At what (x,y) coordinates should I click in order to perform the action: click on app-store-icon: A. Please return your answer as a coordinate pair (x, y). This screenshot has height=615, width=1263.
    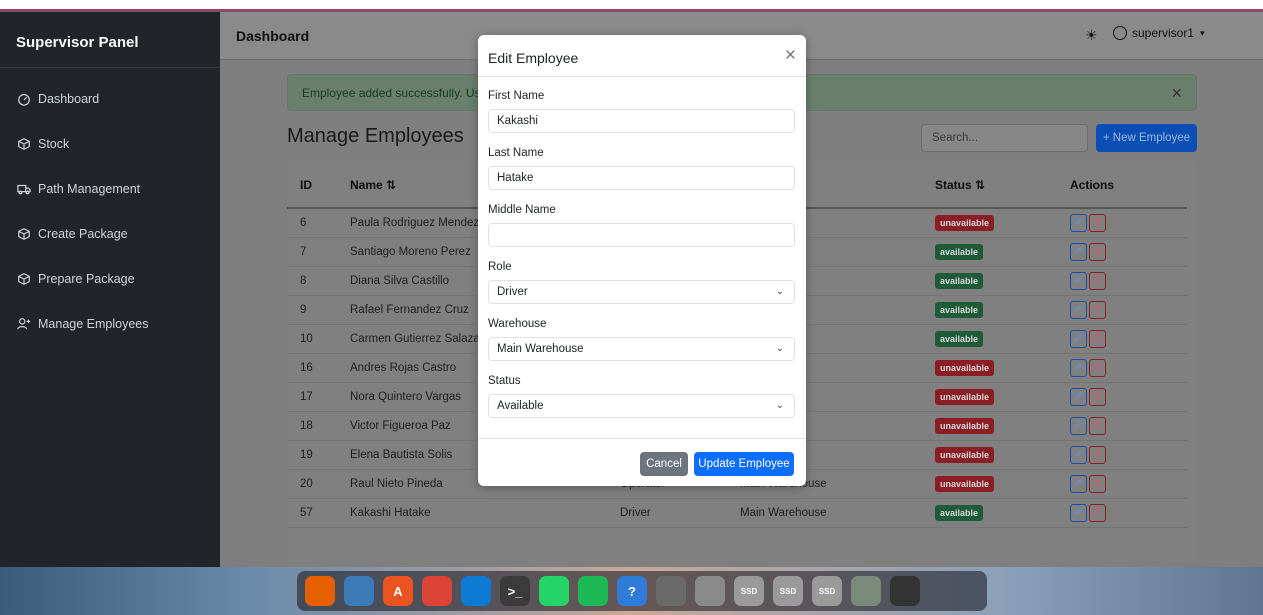
    Looking at the image, I should click on (398, 591).